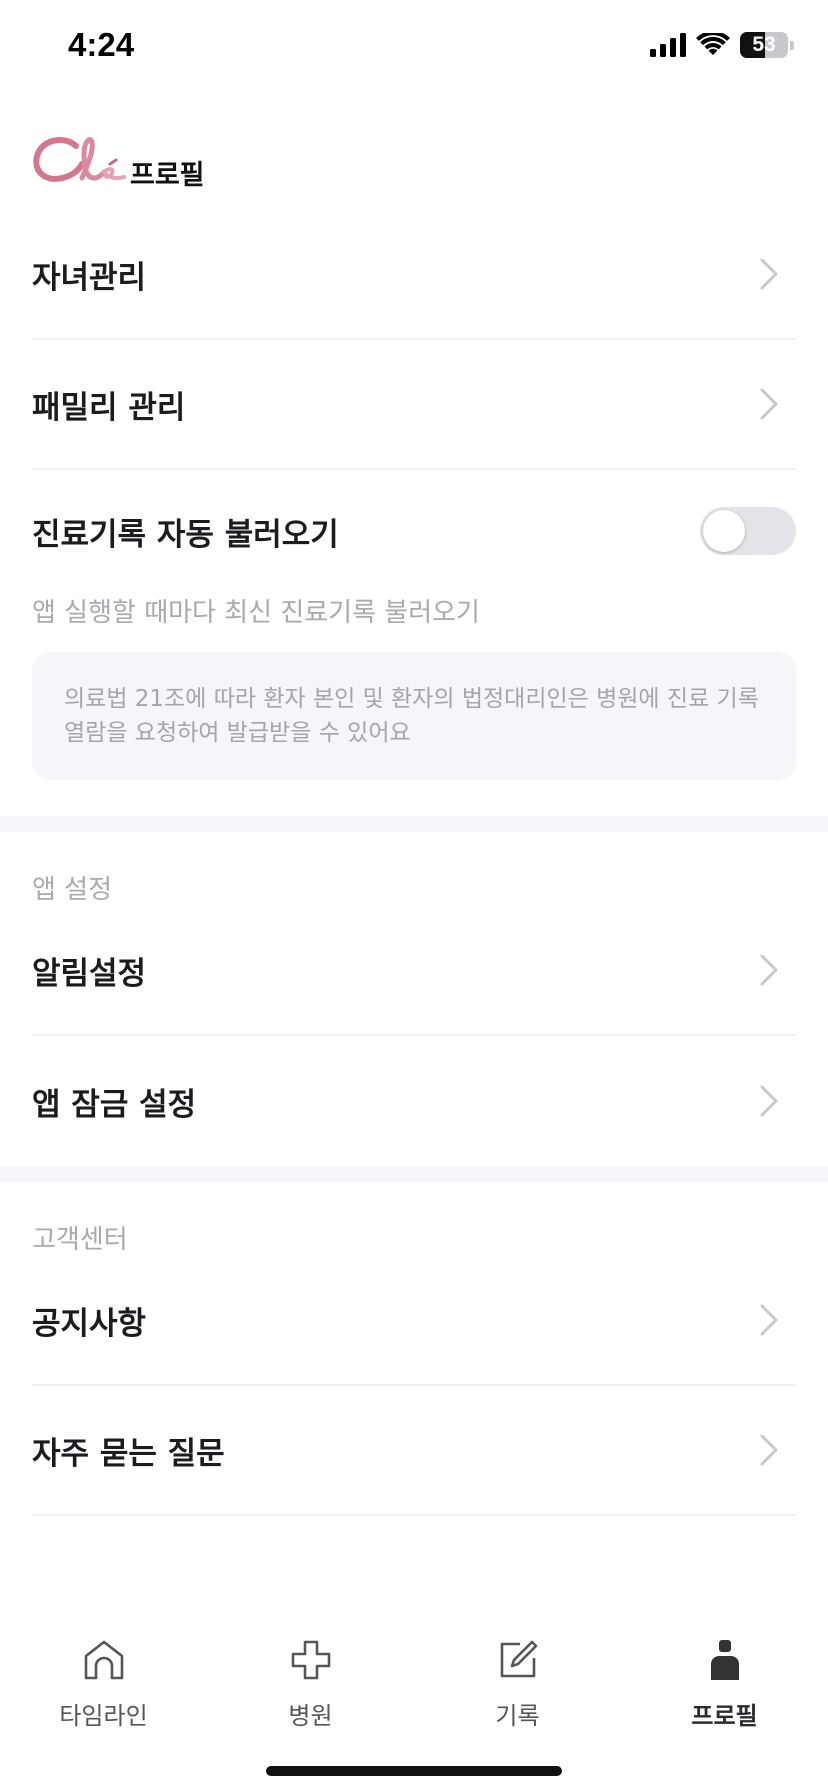 The height and width of the screenshot is (1792, 828). What do you see at coordinates (518, 1659) in the screenshot?
I see `edit-icon` at bounding box center [518, 1659].